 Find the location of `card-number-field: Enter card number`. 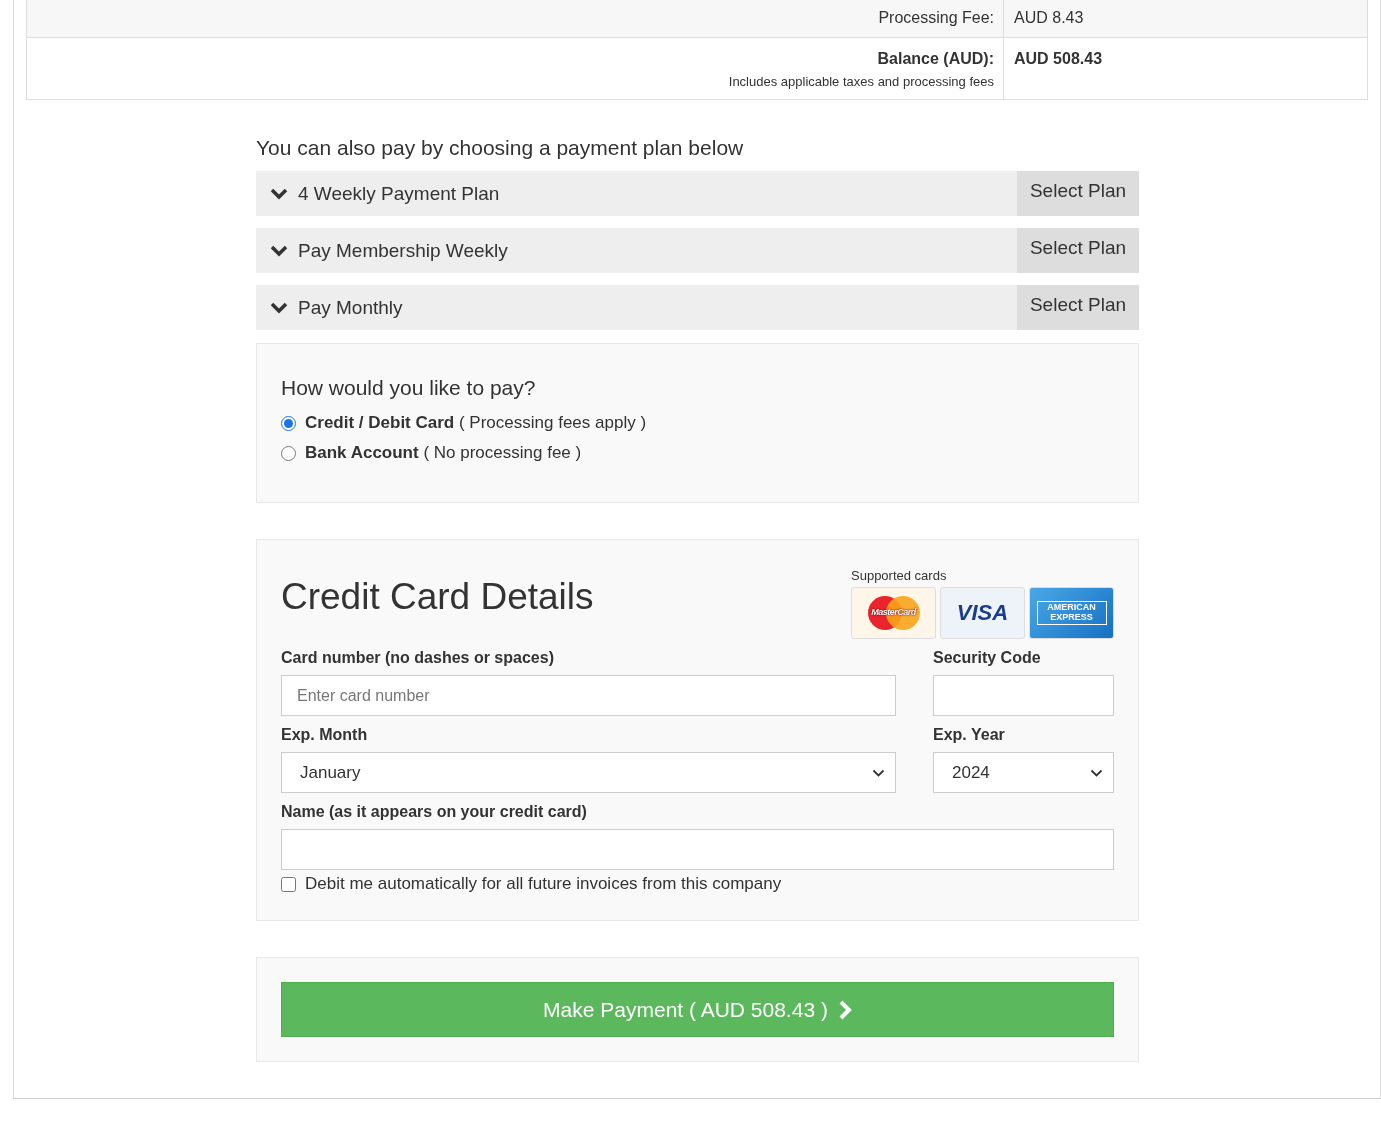

card-number-field: Enter card number is located at coordinates (588, 695).